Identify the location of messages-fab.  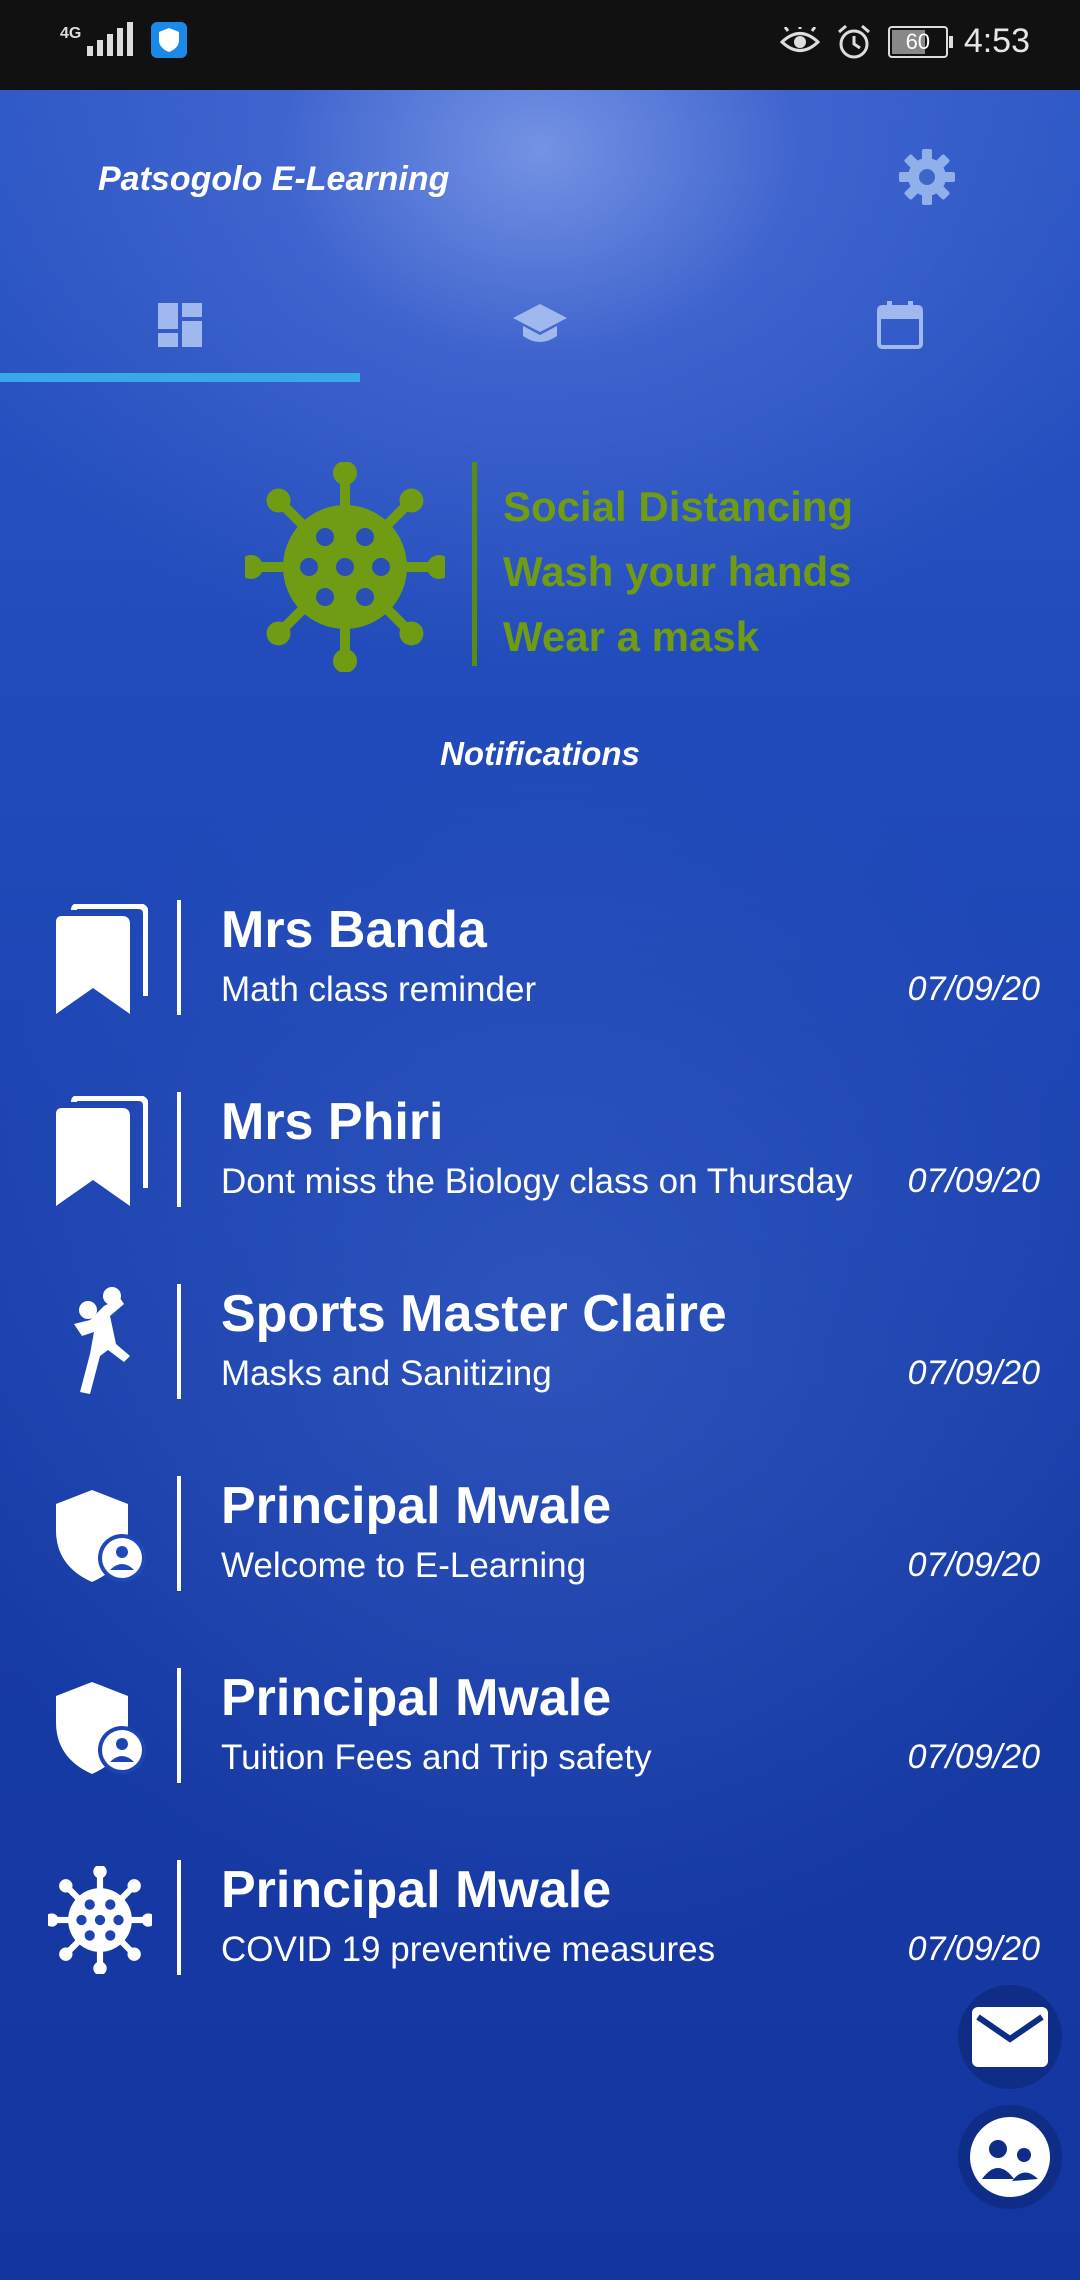
(1010, 2037).